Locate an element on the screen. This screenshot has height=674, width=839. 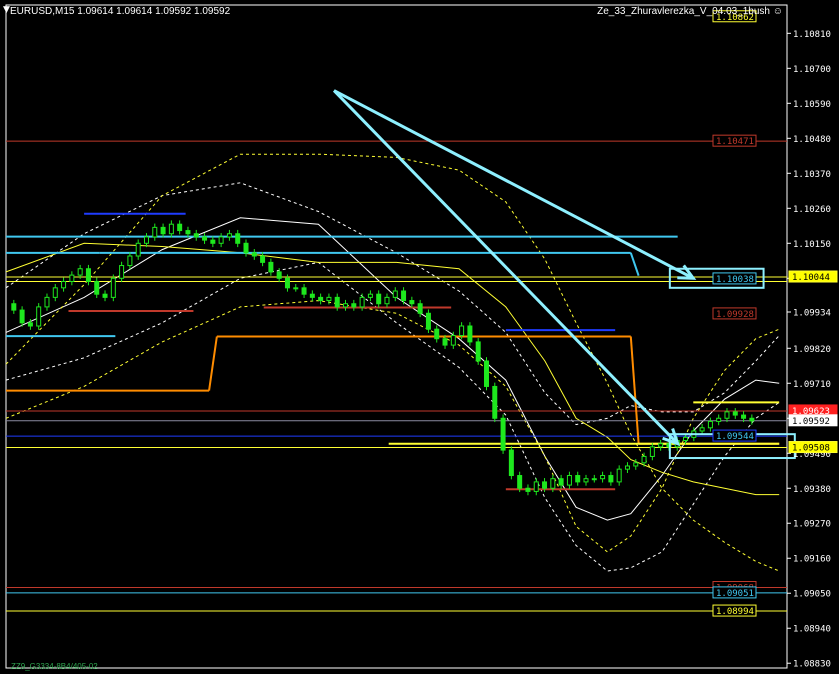
price-tag-11: 1.08994 is located at coordinates (734, 610).